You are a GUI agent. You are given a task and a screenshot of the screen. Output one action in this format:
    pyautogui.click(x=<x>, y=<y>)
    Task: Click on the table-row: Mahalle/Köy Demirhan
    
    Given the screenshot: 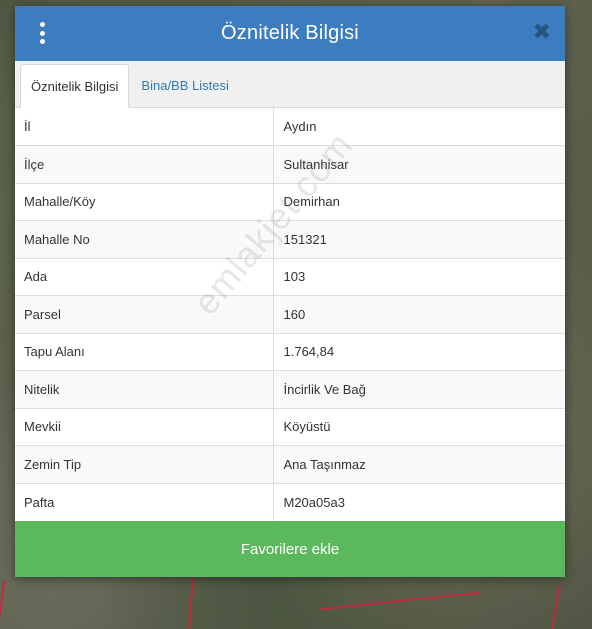 What is the action you would take?
    pyautogui.click(x=290, y=201)
    